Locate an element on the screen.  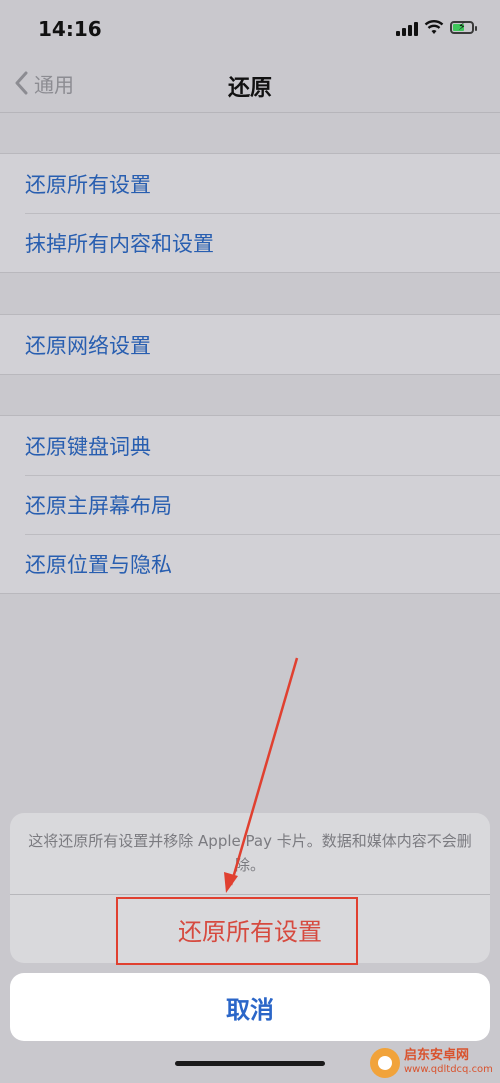
list-item-reset-keyboard-dictionary: 还原键盘词典 is located at coordinates (250, 445).